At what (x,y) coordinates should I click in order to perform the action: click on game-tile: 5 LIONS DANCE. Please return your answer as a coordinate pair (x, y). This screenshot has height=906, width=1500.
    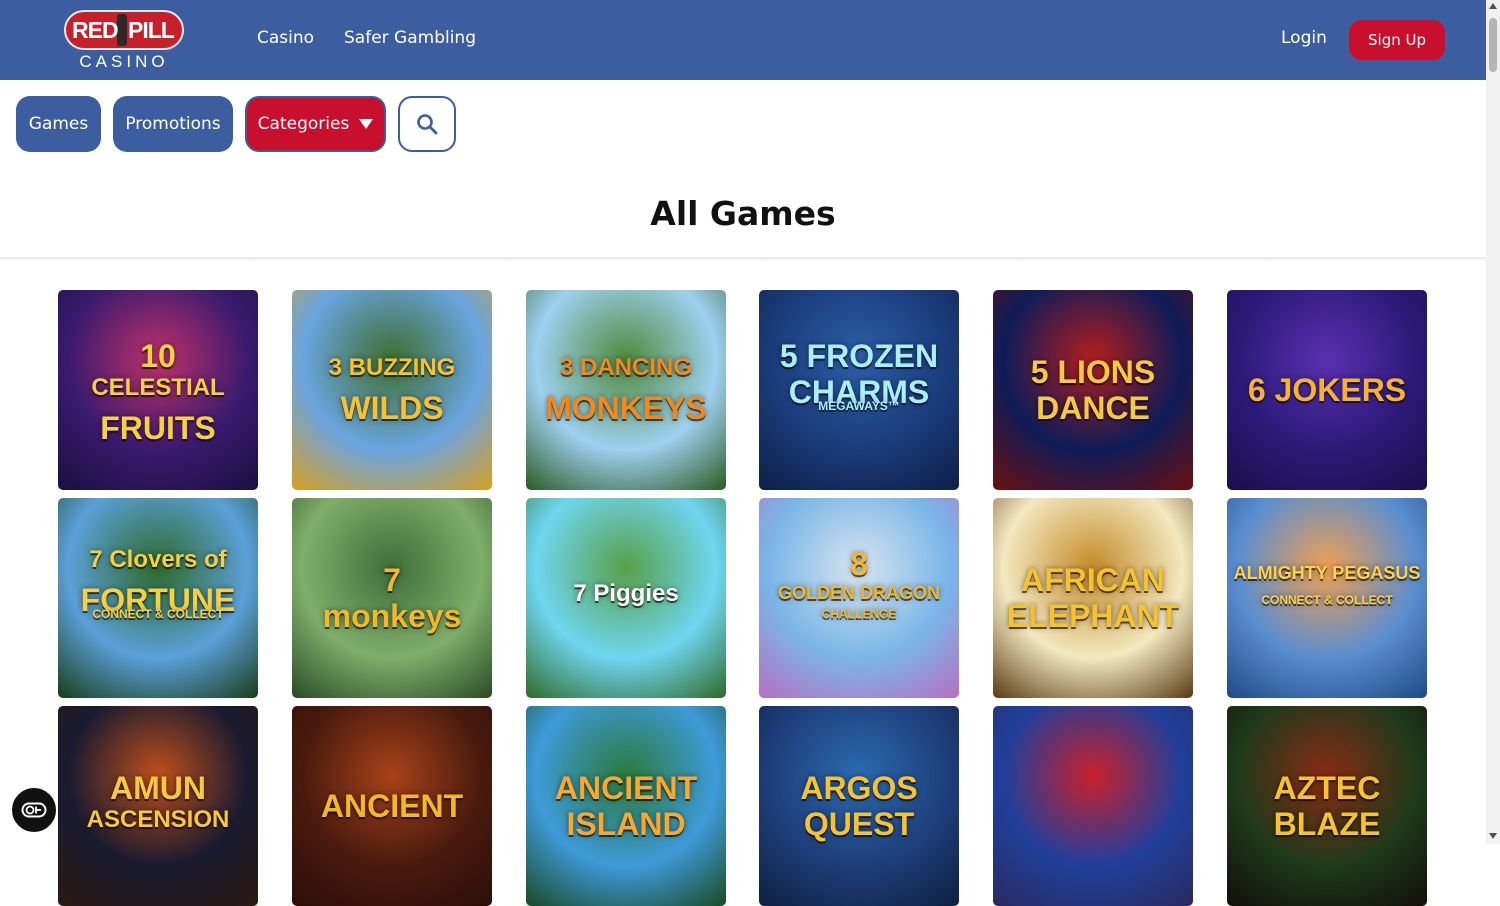
    Looking at the image, I should click on (1093, 390).